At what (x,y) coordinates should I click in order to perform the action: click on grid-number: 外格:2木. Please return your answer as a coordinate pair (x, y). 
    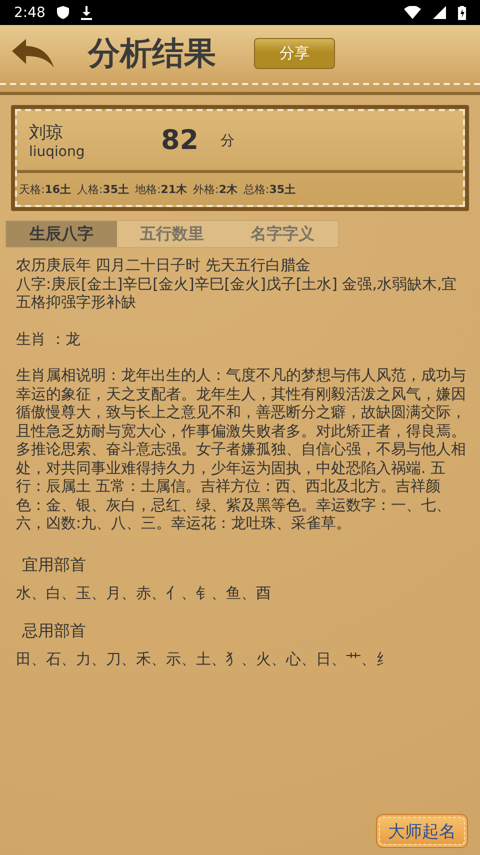
    Looking at the image, I should click on (215, 189).